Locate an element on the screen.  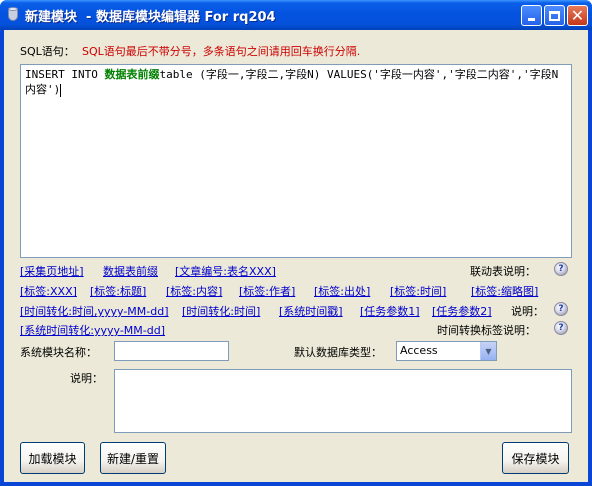
sql-label: SQL语句： is located at coordinates (47, 51).